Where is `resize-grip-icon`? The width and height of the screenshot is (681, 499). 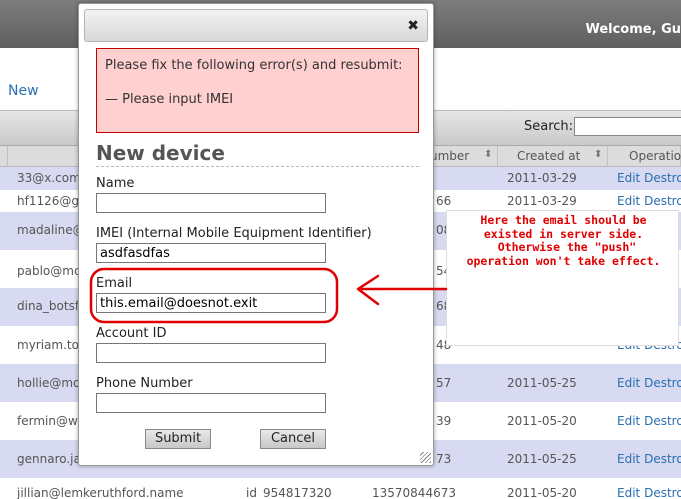 resize-grip-icon is located at coordinates (425, 457).